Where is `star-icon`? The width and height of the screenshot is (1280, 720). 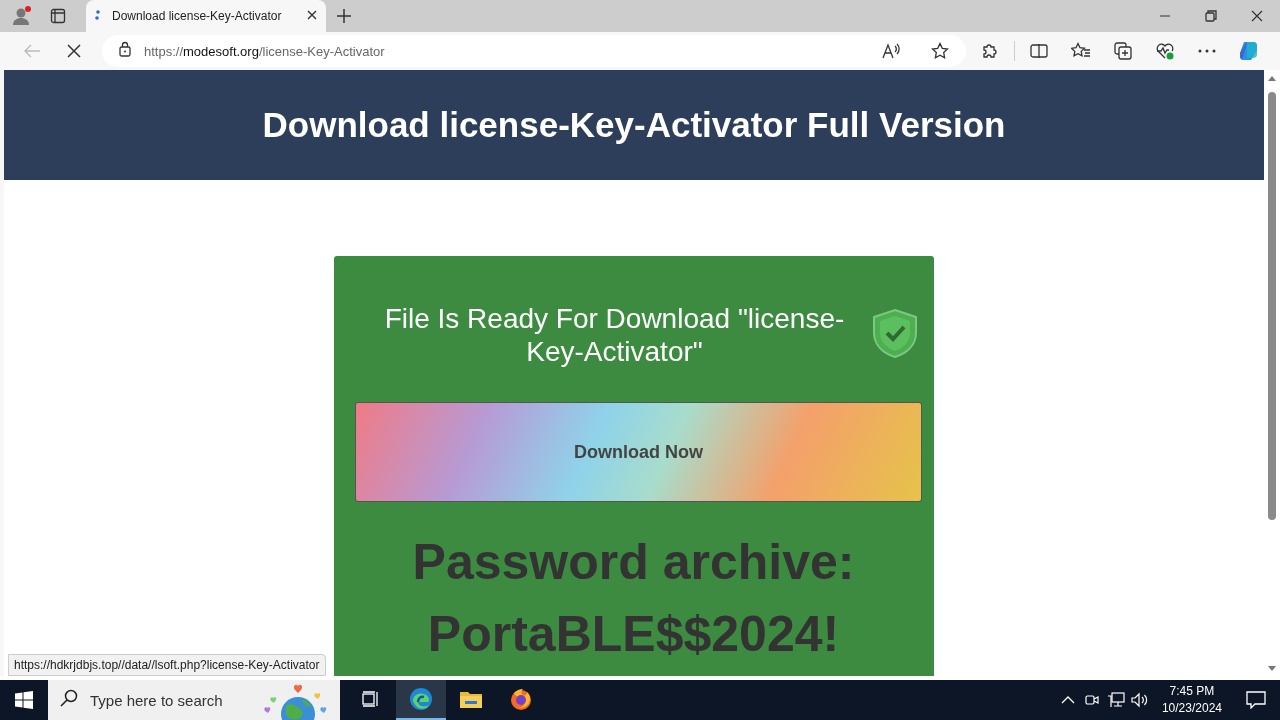 star-icon is located at coordinates (940, 51).